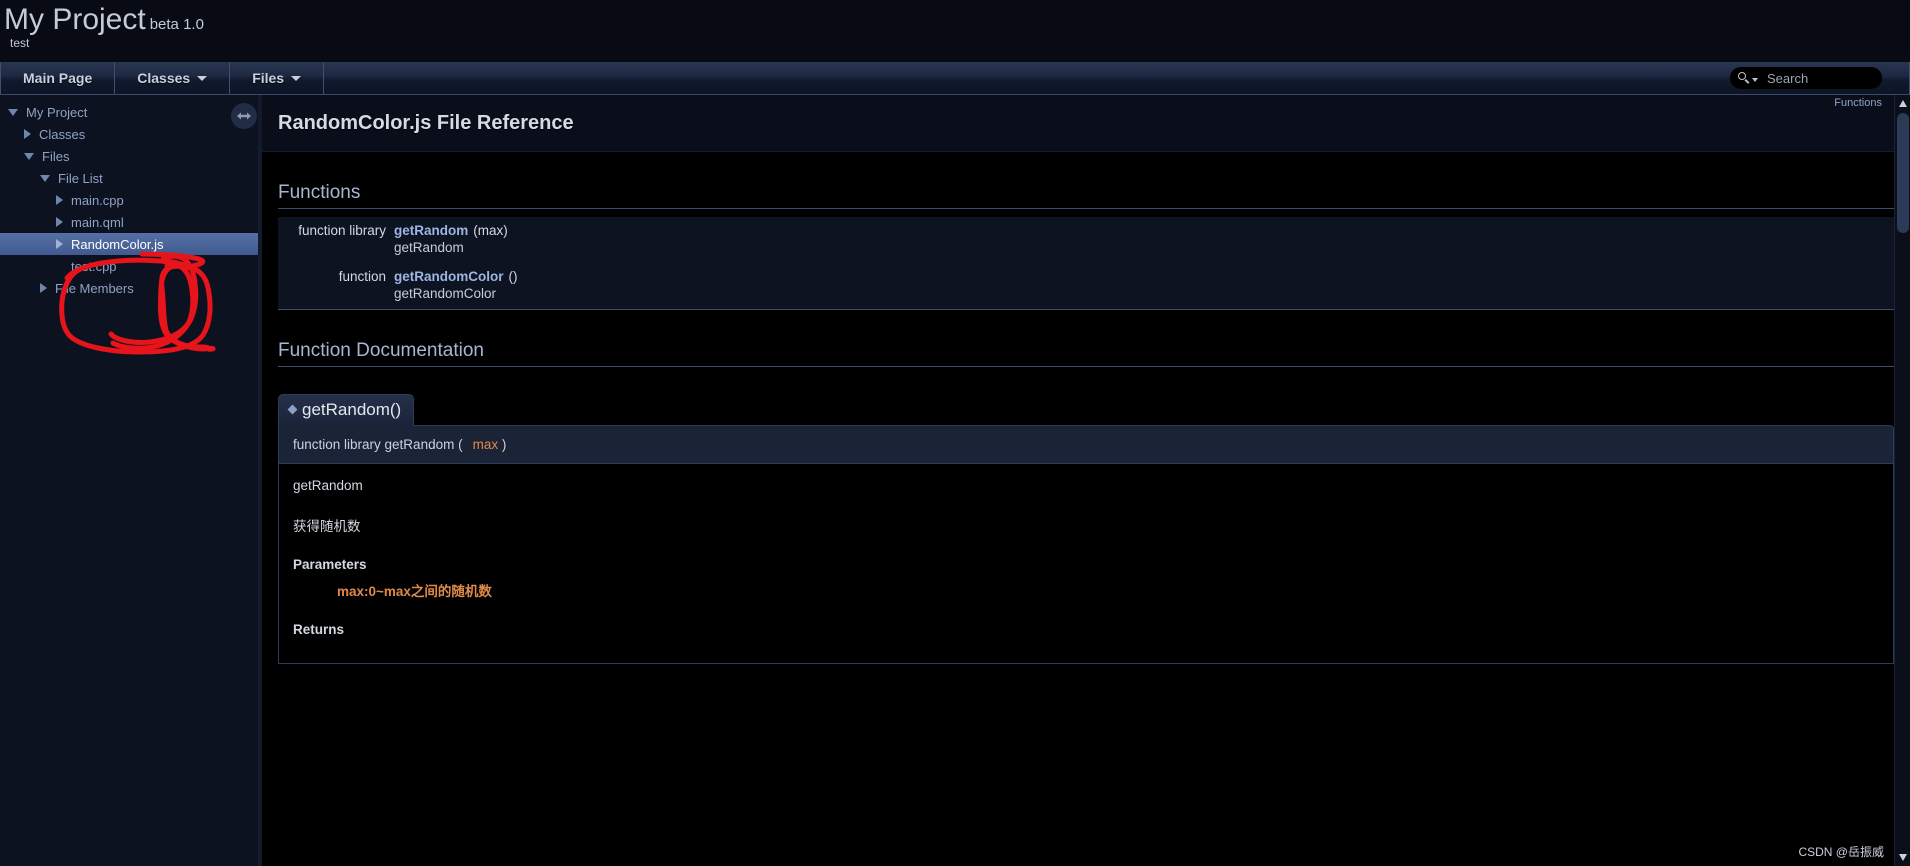 This screenshot has height=866, width=1910. What do you see at coordinates (62, 134) in the screenshot?
I see `sidebar-item-label: Classes` at bounding box center [62, 134].